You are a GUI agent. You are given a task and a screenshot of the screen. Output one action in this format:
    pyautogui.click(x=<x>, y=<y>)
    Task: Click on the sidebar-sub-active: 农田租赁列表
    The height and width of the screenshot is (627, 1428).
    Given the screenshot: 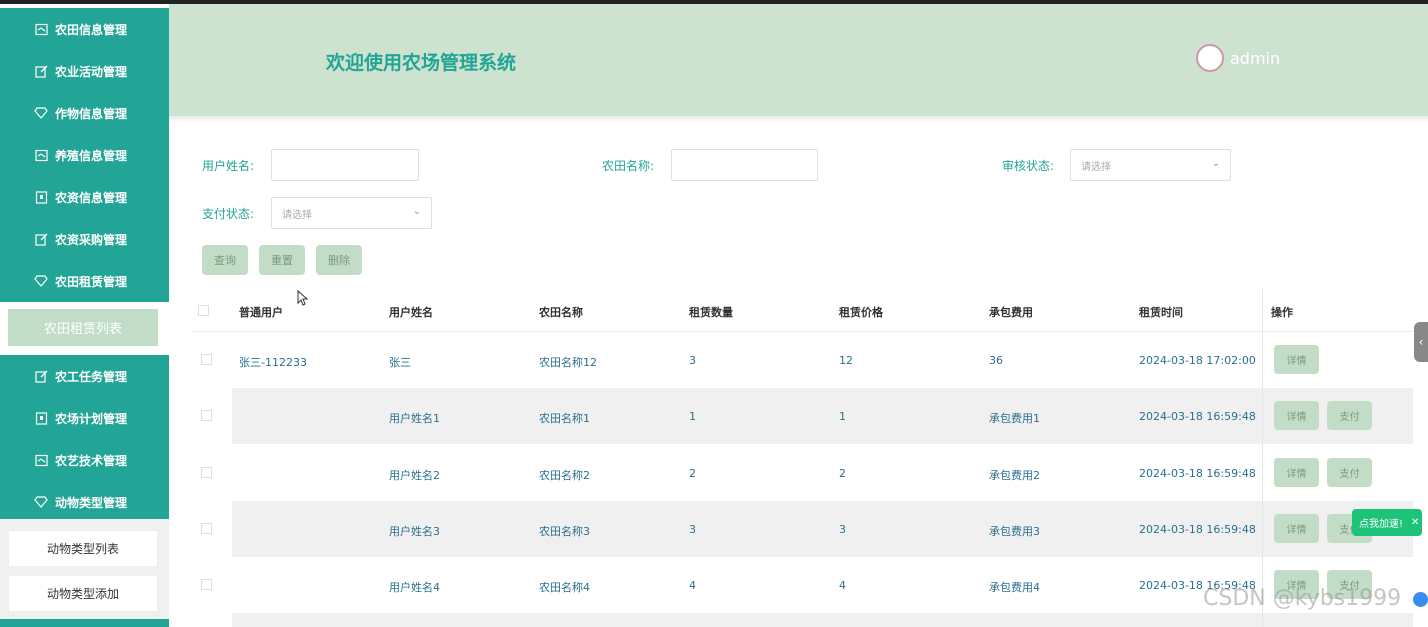 What is the action you would take?
    pyautogui.click(x=83, y=327)
    